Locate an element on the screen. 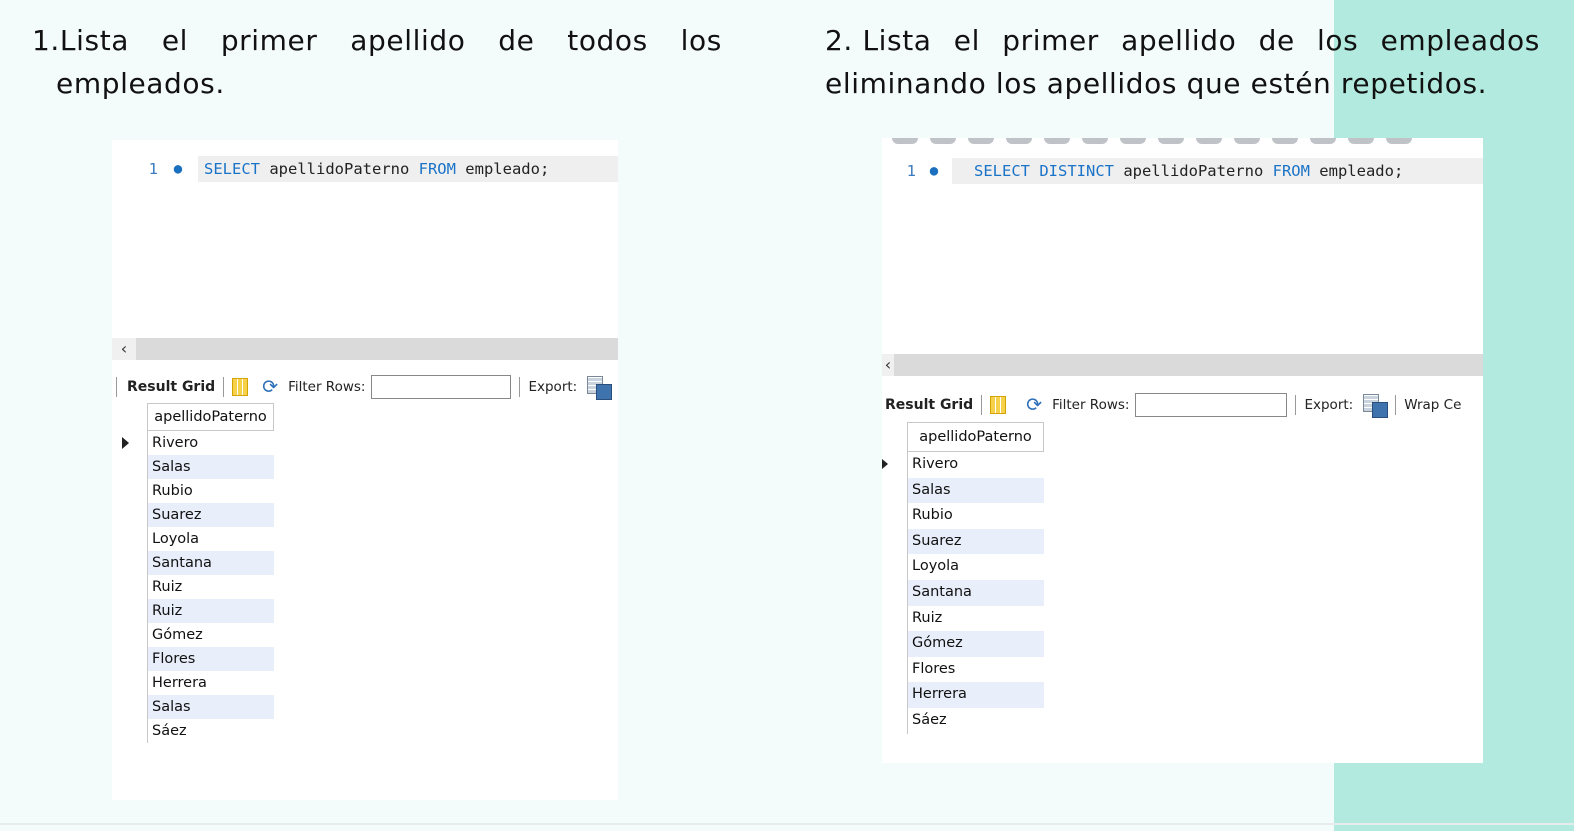 This screenshot has width=1574, height=831. line-number: 1 is located at coordinates (153, 169).